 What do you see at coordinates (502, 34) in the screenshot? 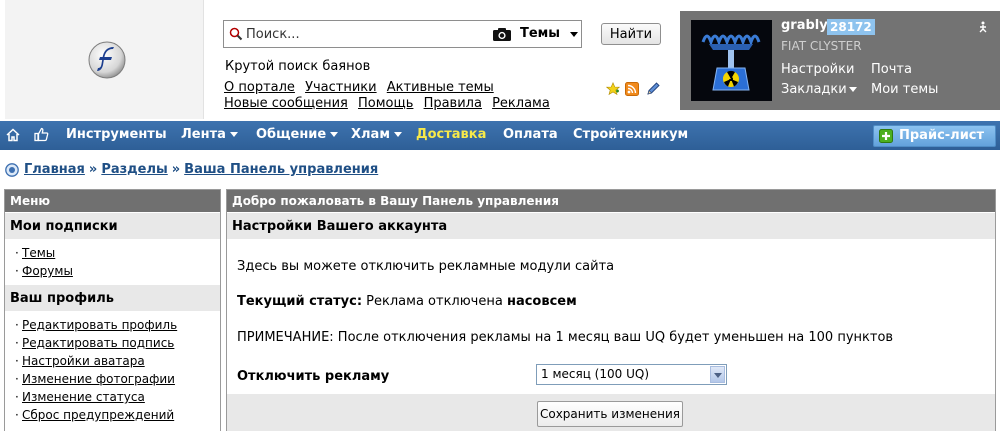
I see `camera-icon` at bounding box center [502, 34].